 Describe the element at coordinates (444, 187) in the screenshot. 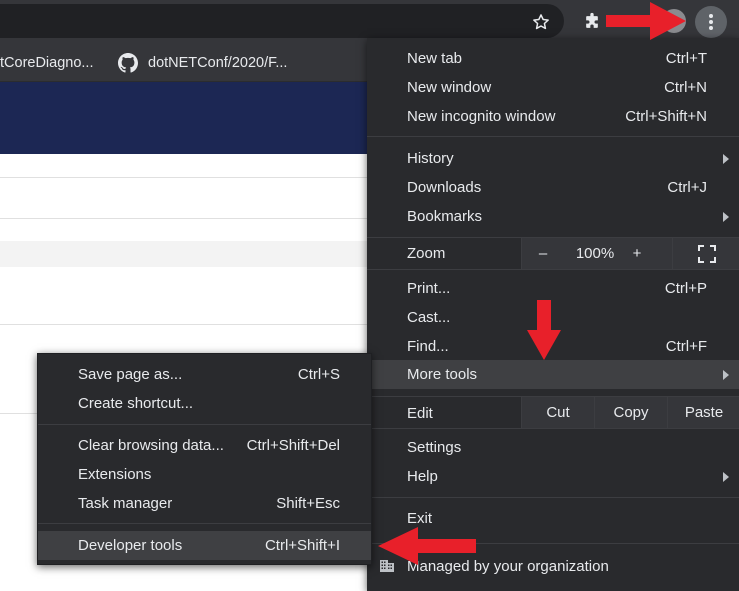

I see `menu-item-label: Downloads` at that location.